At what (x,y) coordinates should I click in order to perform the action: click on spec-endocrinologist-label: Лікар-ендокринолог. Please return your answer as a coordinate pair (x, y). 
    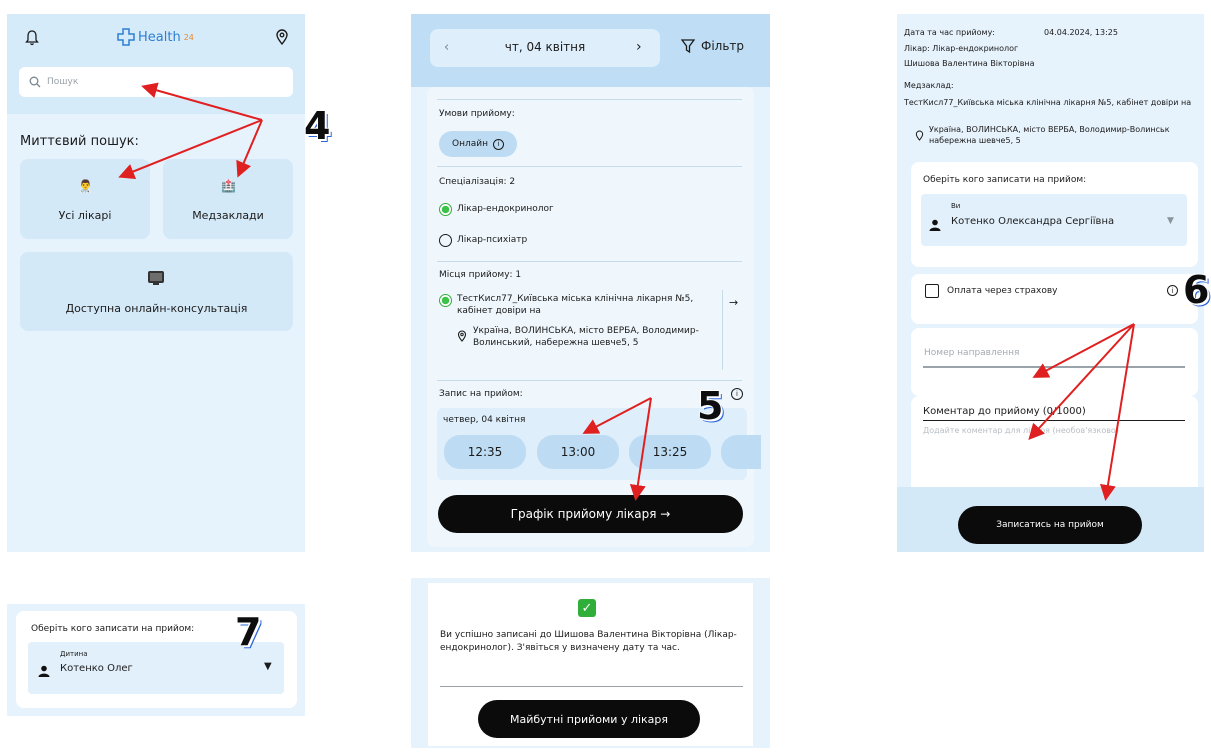
    Looking at the image, I should click on (505, 209).